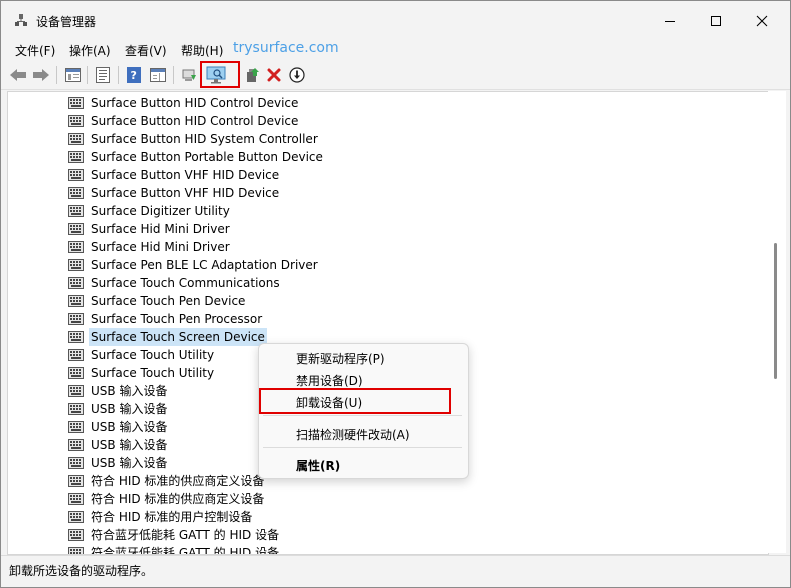 This screenshot has width=791, height=588. What do you see at coordinates (161, 517) in the screenshot?
I see `tree-item: 符合 HID 标准的用户控制设备` at bounding box center [161, 517].